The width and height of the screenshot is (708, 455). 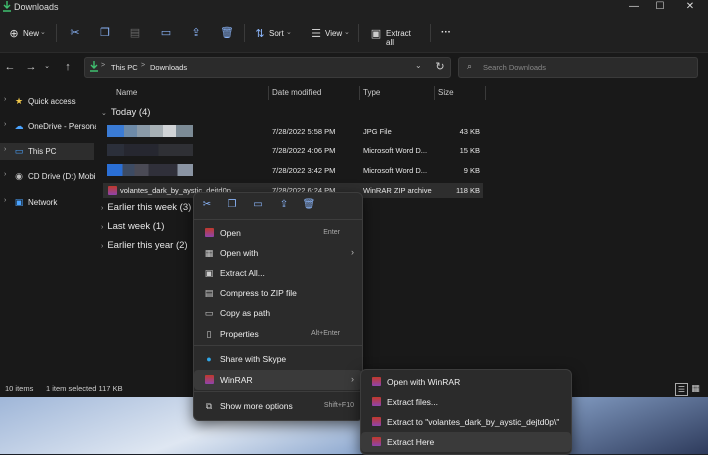 What do you see at coordinates (418, 65) in the screenshot?
I see `address-dropdown-icon: ⌄` at bounding box center [418, 65].